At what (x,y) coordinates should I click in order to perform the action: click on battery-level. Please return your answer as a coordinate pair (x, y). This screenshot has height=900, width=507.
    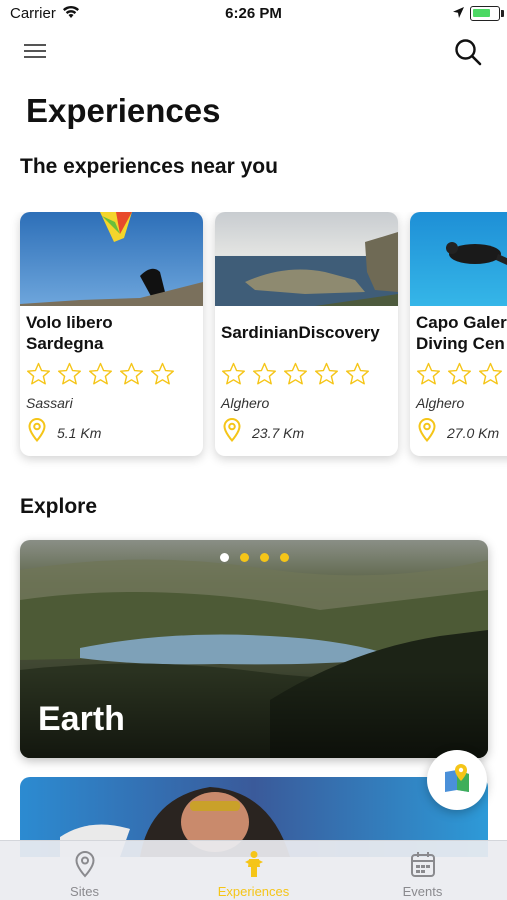
    Looking at the image, I should click on (481, 13).